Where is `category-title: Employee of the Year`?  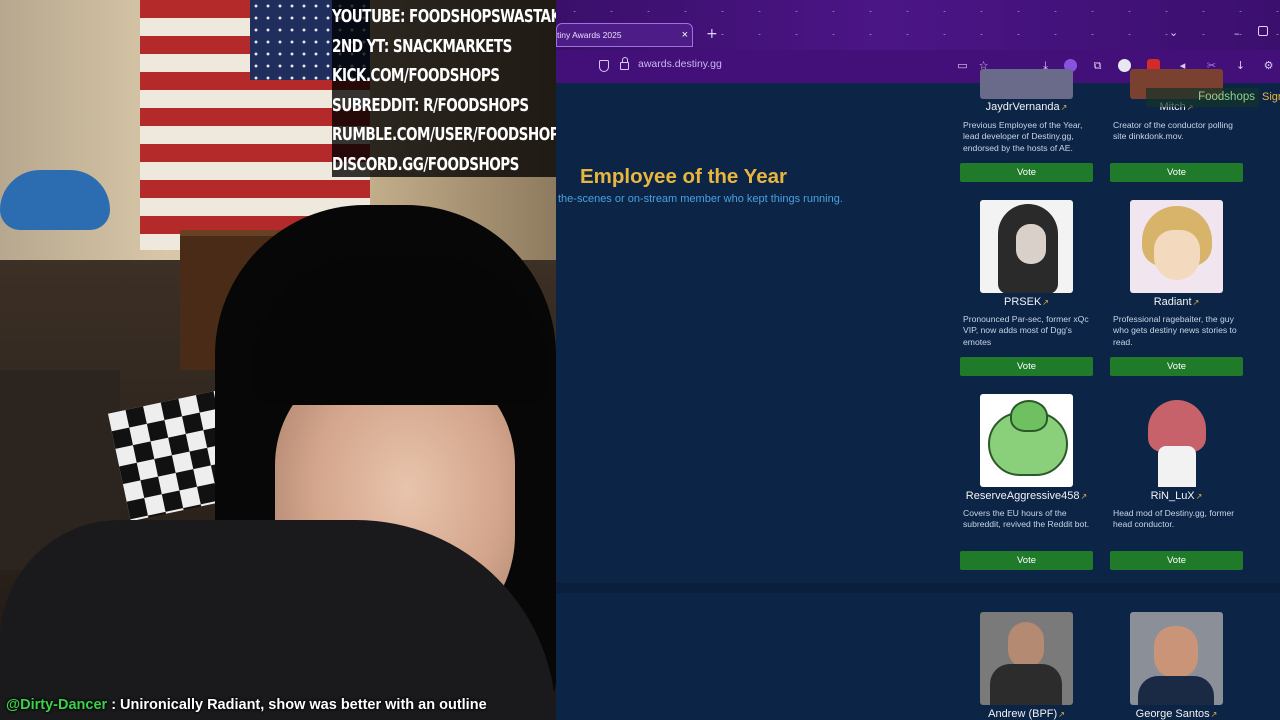 category-title: Employee of the Year is located at coordinates (683, 176).